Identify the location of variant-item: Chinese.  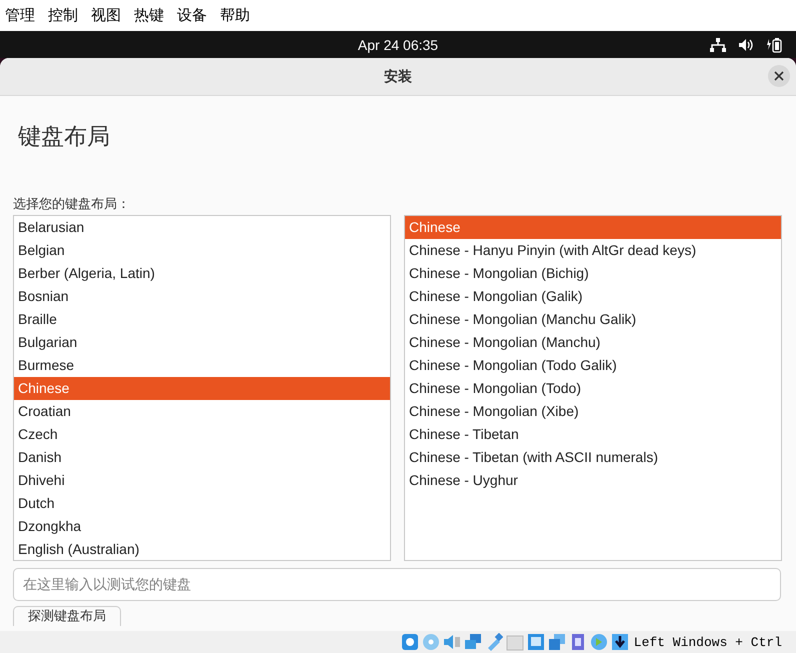
(593, 227).